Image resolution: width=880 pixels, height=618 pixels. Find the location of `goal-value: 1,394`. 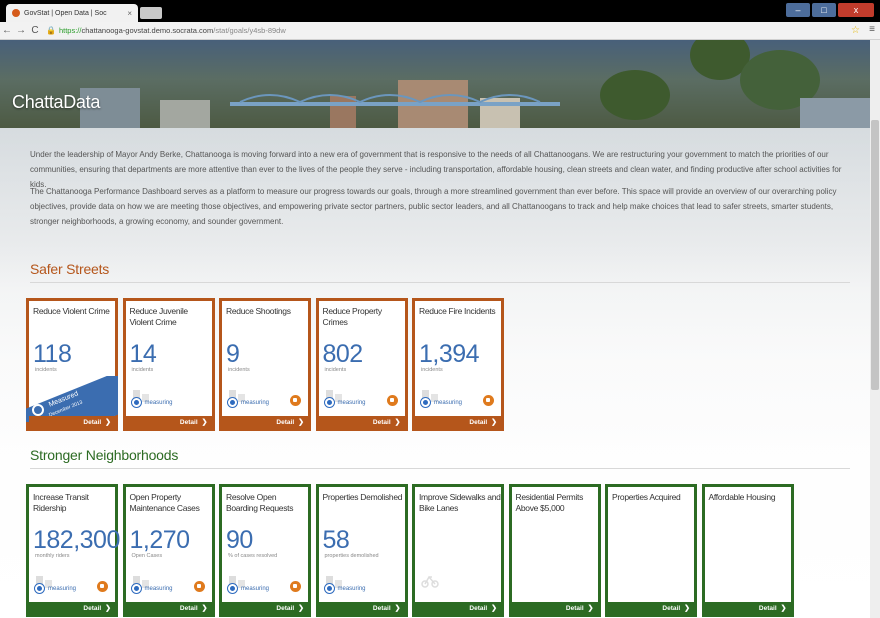

goal-value: 1,394 is located at coordinates (449, 354).